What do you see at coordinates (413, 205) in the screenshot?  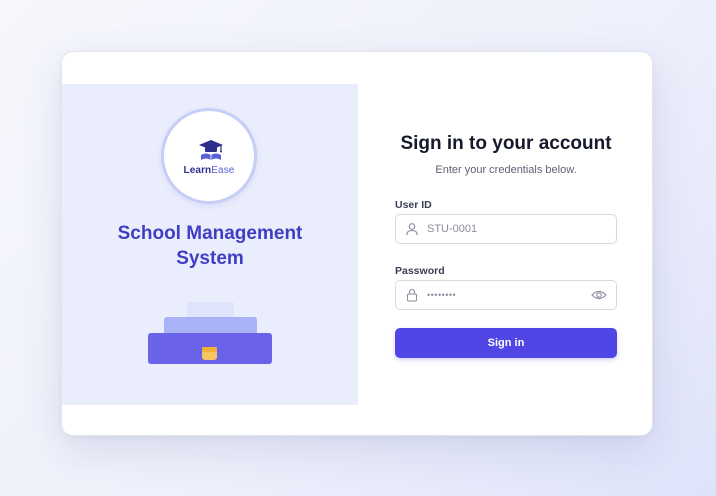 I see `user-id-label: User ID` at bounding box center [413, 205].